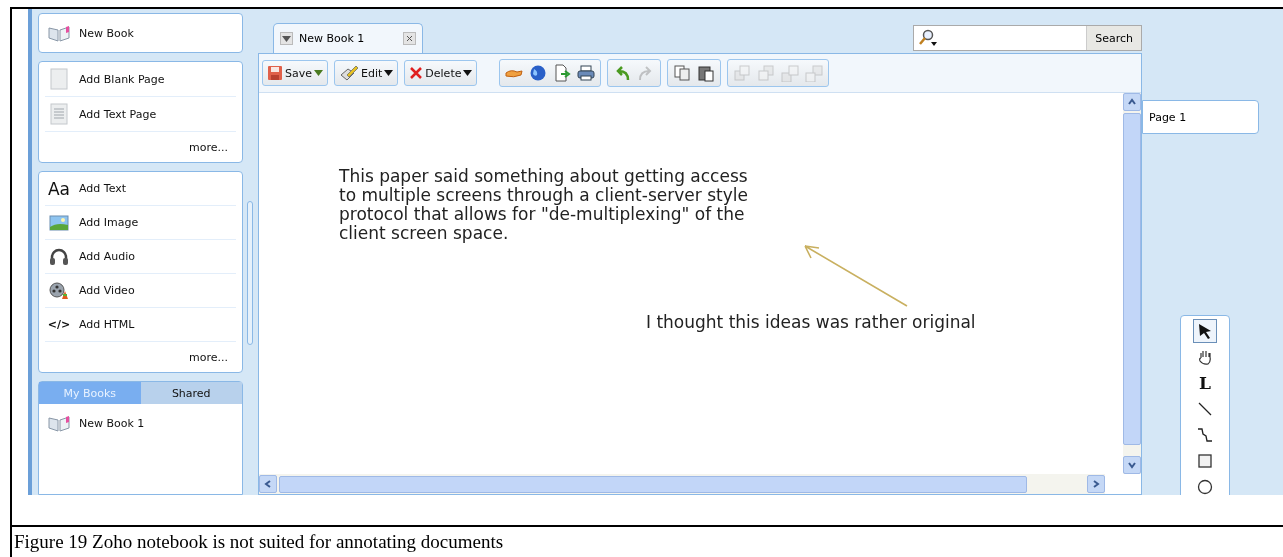 The height and width of the screenshot is (557, 1283). What do you see at coordinates (140, 257) in the screenshot?
I see `sidebar-item: Add Audio` at bounding box center [140, 257].